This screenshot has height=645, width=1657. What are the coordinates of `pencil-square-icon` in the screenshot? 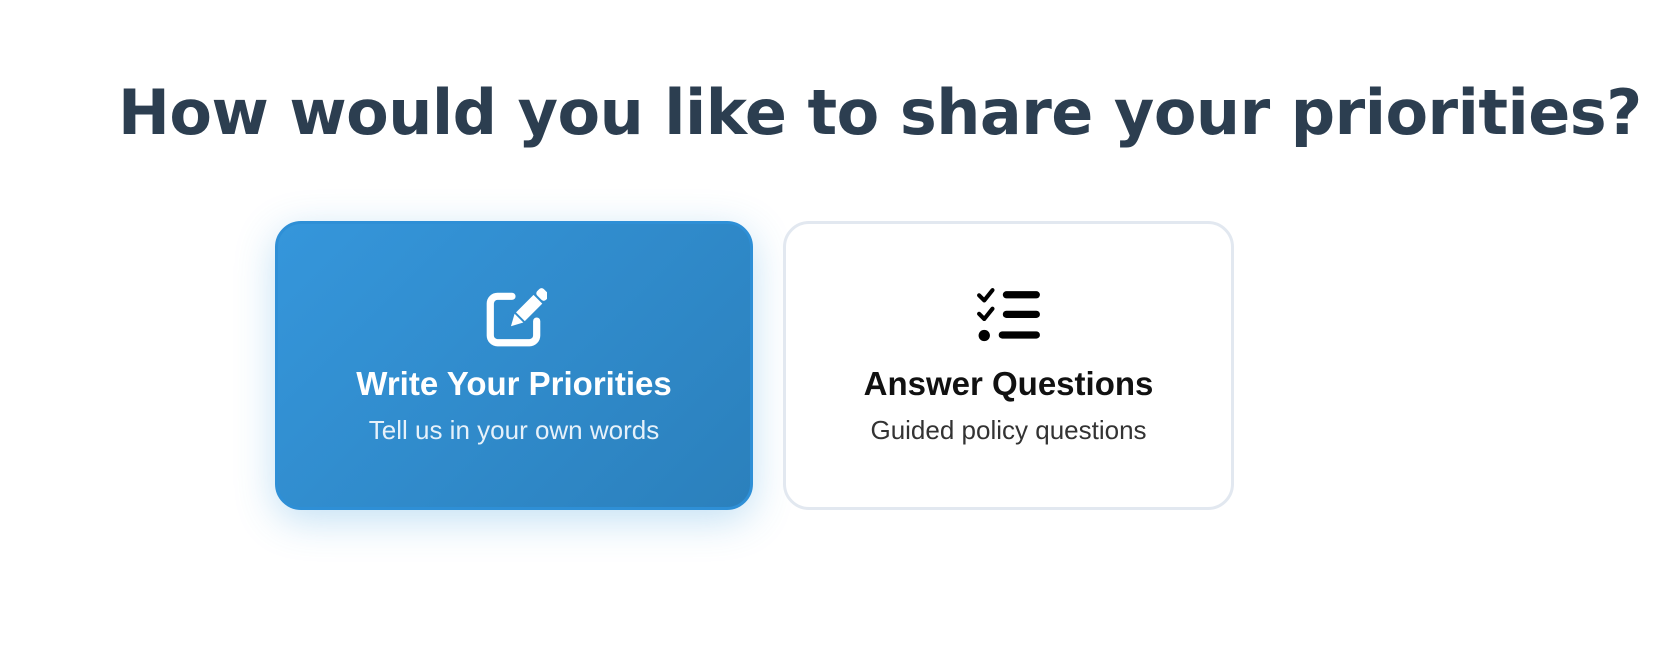 It's located at (514, 319).